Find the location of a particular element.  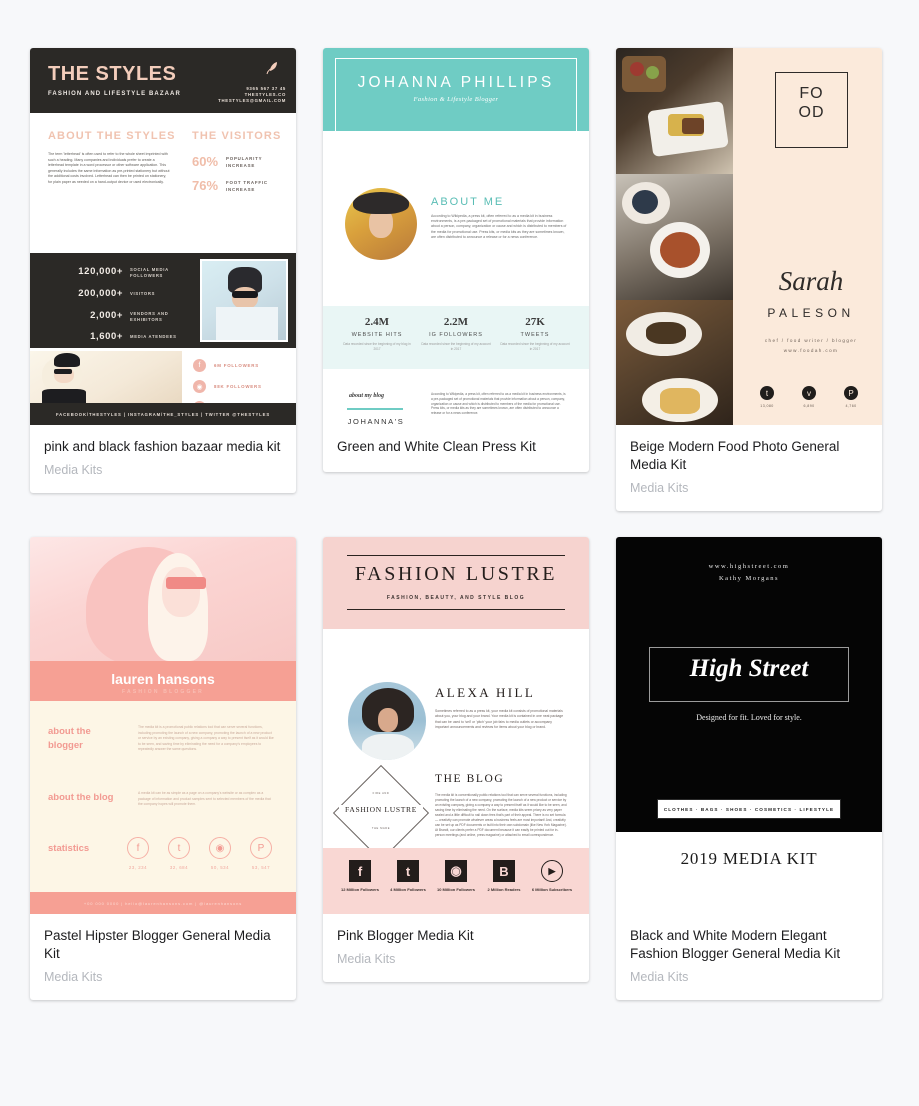

website-text: www.foodah.com is located at coordinates (811, 350).